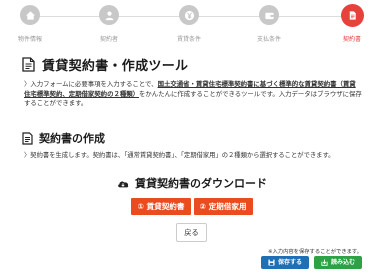  I want to click on step-rent-terms: 賃貸条件, so click(189, 24).